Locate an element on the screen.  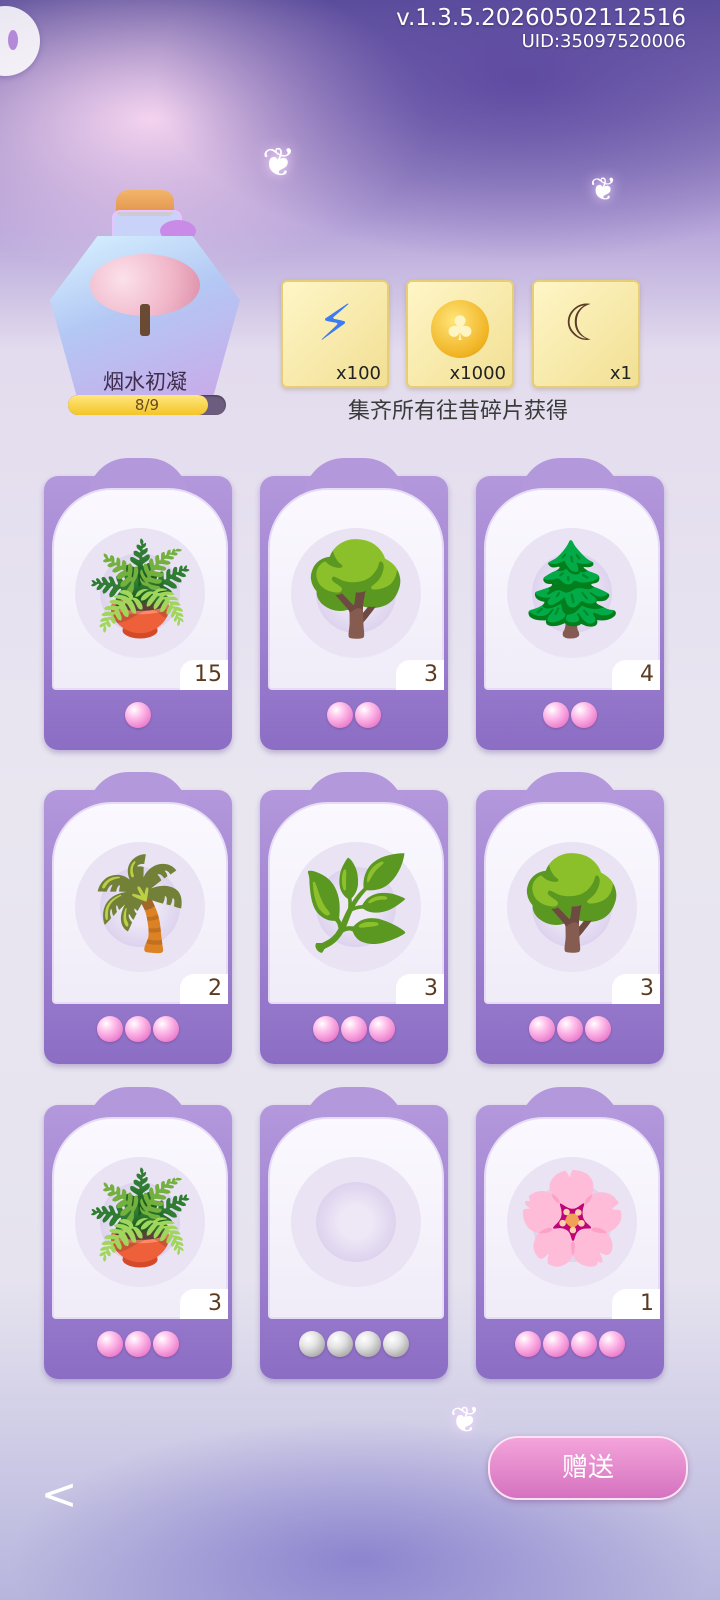
clover-coin-icon: ♣ is located at coordinates (460, 329).